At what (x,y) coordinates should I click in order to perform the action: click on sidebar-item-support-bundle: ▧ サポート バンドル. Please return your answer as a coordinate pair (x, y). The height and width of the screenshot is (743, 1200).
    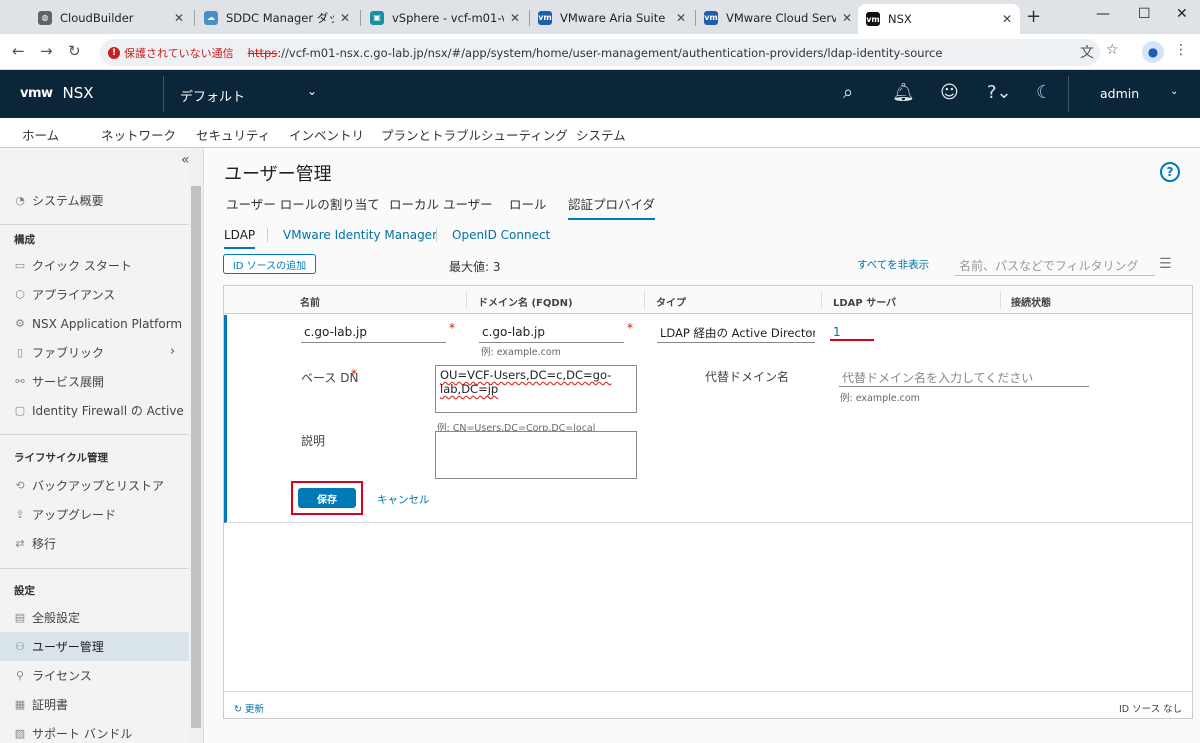
    Looking at the image, I should click on (94, 731).